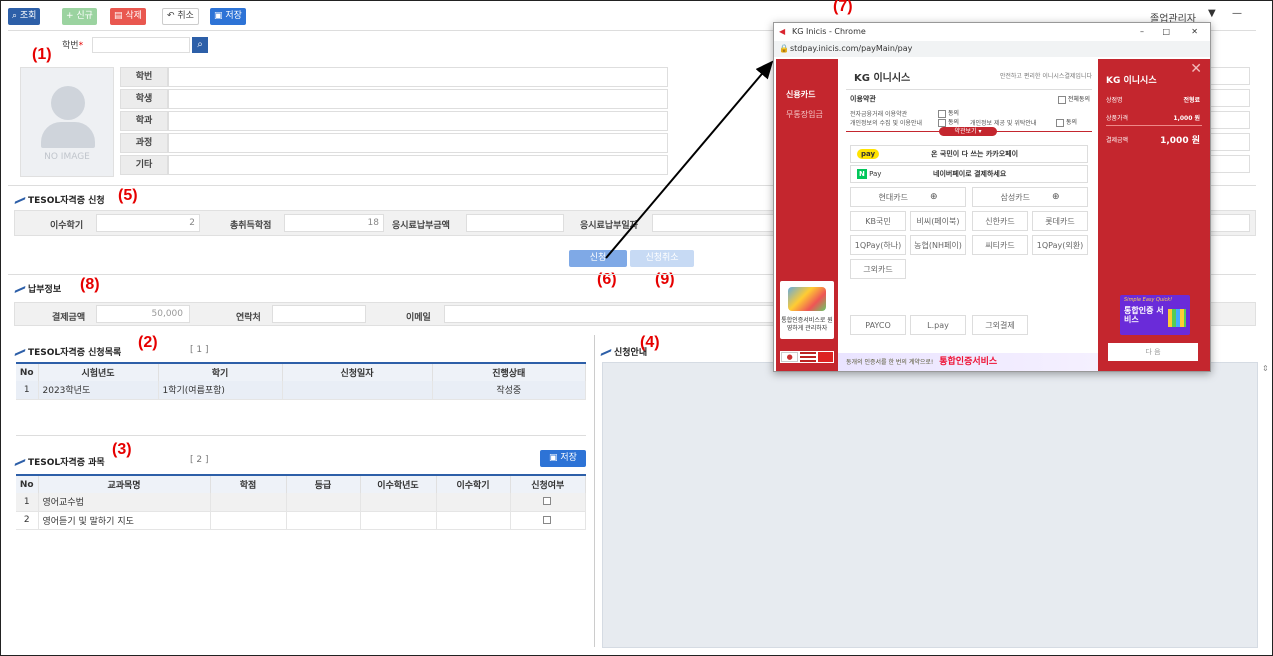 This screenshot has width=1273, height=656. Describe the element at coordinates (878, 245) in the screenshot. I see `card-hana: 1QPay(하나)` at that location.